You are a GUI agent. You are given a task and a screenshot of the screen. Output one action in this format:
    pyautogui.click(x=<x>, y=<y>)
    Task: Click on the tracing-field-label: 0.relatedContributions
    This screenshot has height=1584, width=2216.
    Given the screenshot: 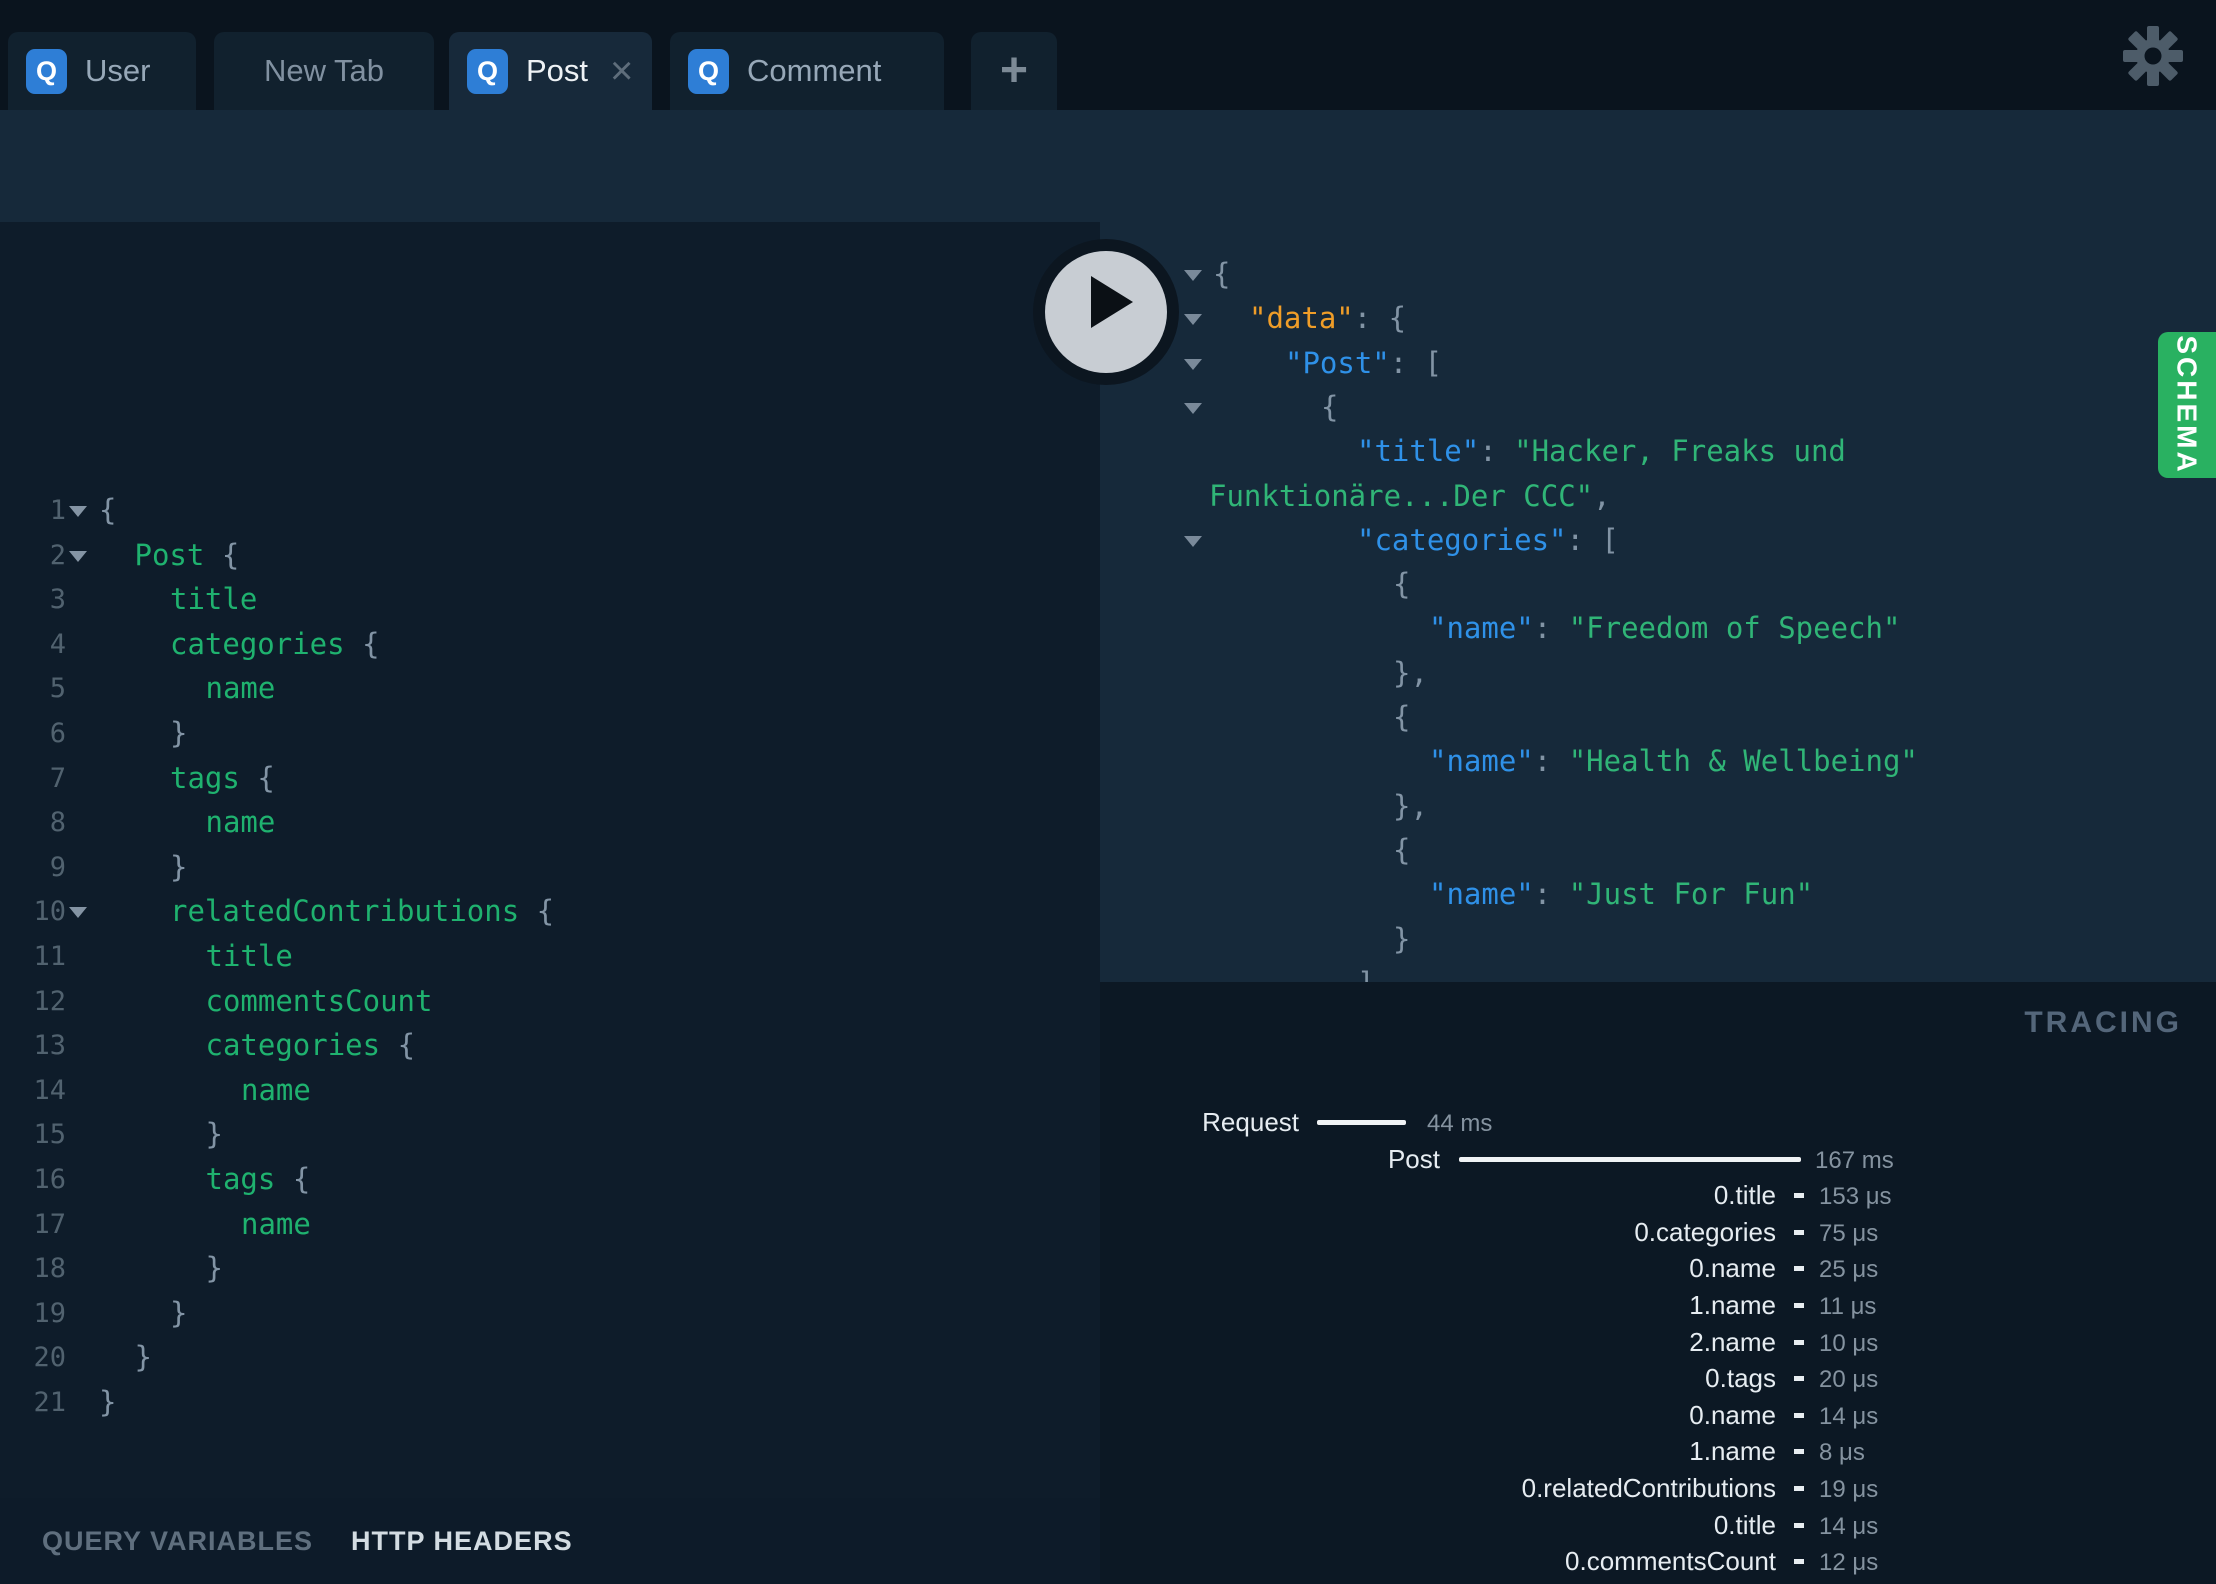 What is the action you would take?
    pyautogui.click(x=1648, y=1488)
    